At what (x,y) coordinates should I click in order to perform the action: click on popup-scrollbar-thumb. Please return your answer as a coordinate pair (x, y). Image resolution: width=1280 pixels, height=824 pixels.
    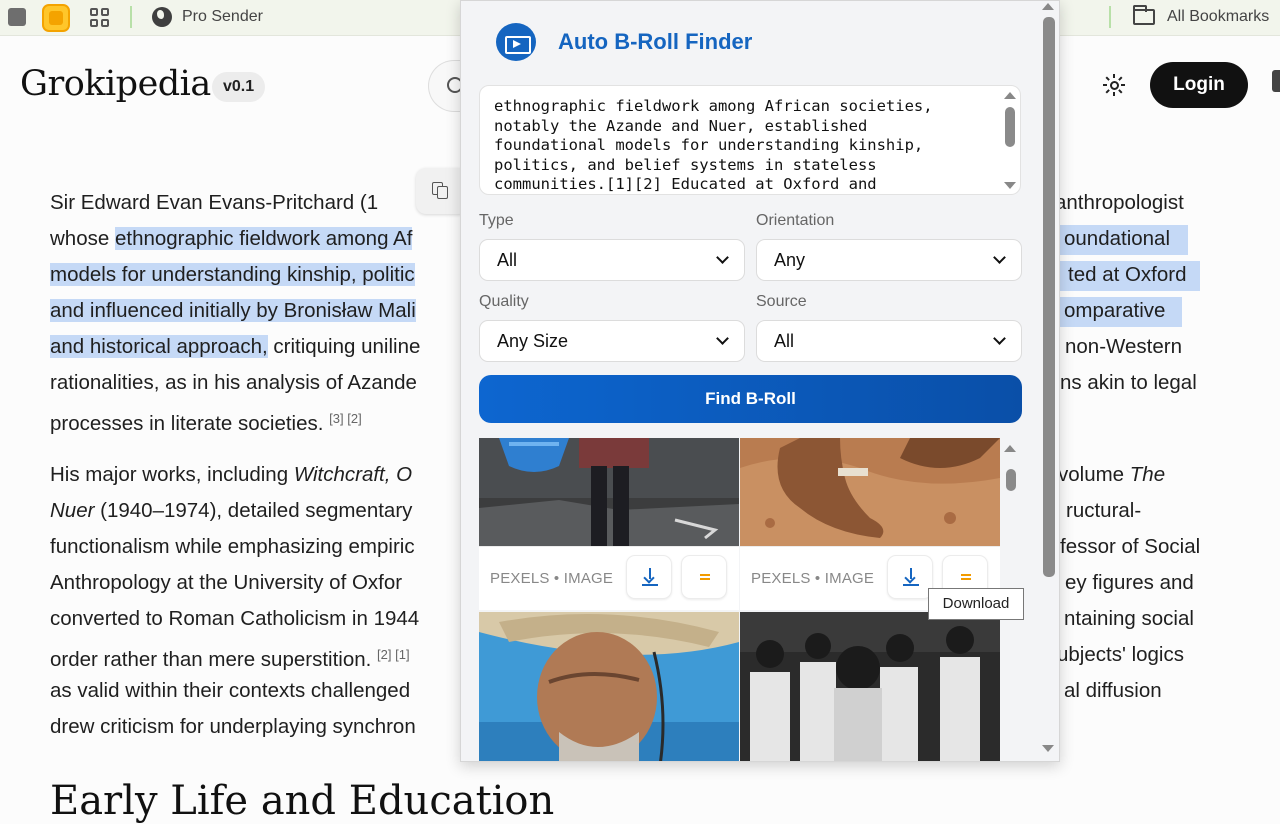
    Looking at the image, I should click on (1049, 297).